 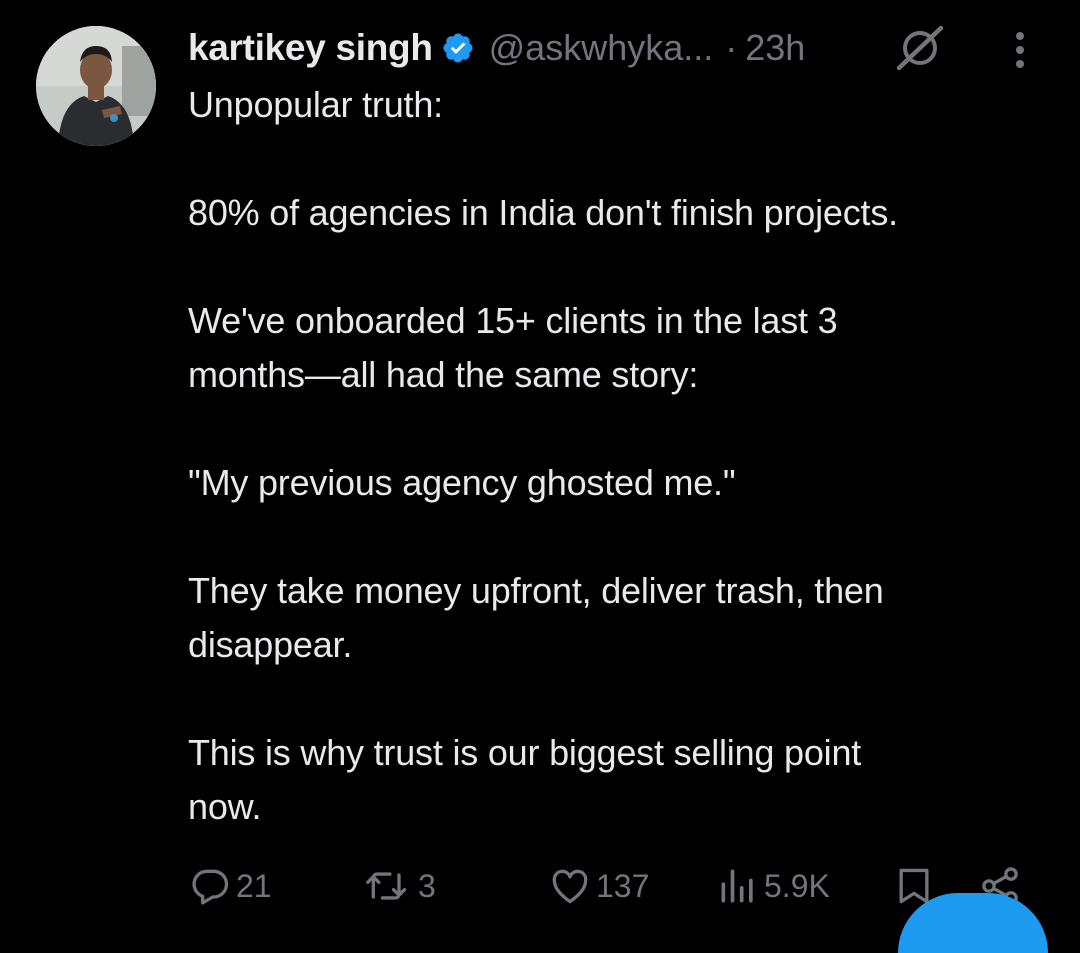 What do you see at coordinates (797, 885) in the screenshot?
I see `views-count: 5.9K` at bounding box center [797, 885].